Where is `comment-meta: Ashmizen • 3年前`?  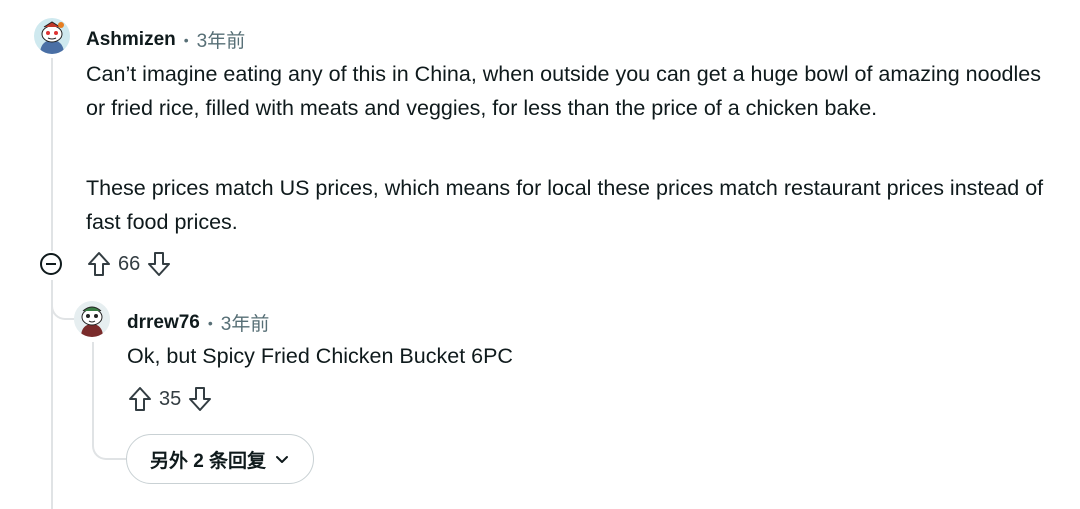
comment-meta: Ashmizen • 3年前 is located at coordinates (165, 39).